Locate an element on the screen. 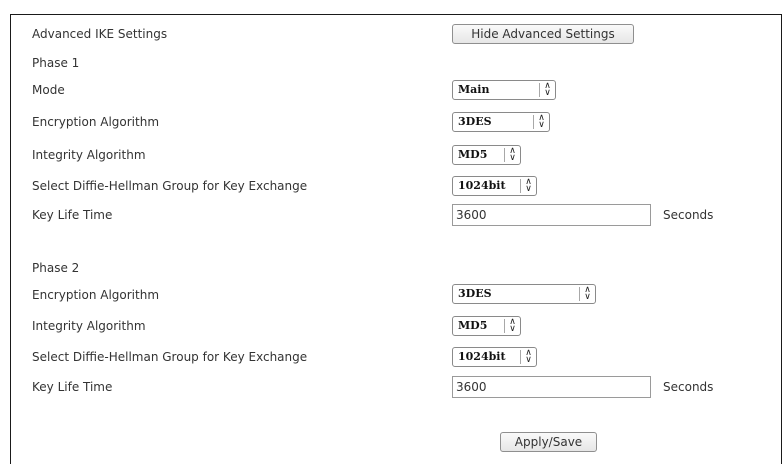 The image size is (784, 464). hide-advanced-settings-button: Hide Advanced Settings is located at coordinates (543, 34).